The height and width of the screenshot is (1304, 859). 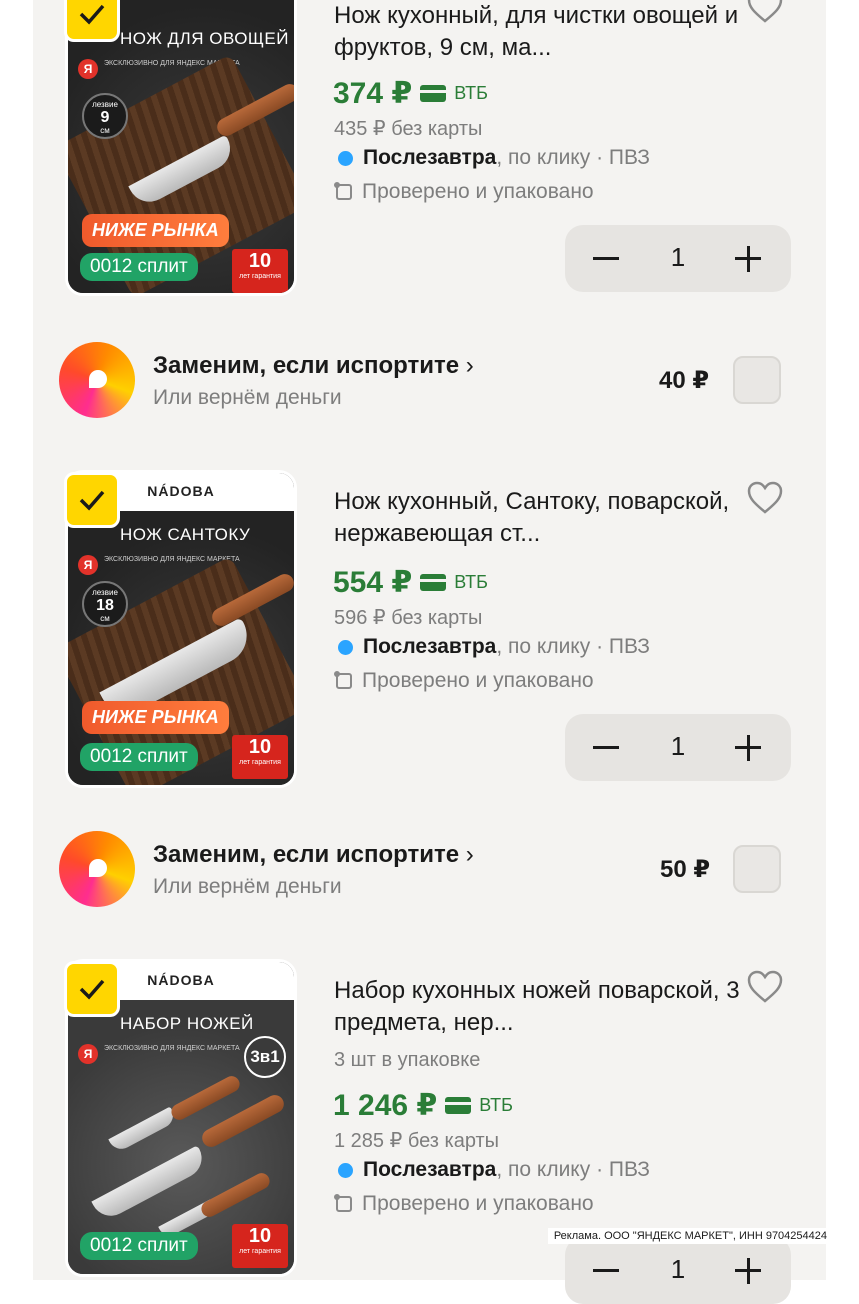 What do you see at coordinates (408, 129) in the screenshot?
I see `old-price: 435 ₽ без карты` at bounding box center [408, 129].